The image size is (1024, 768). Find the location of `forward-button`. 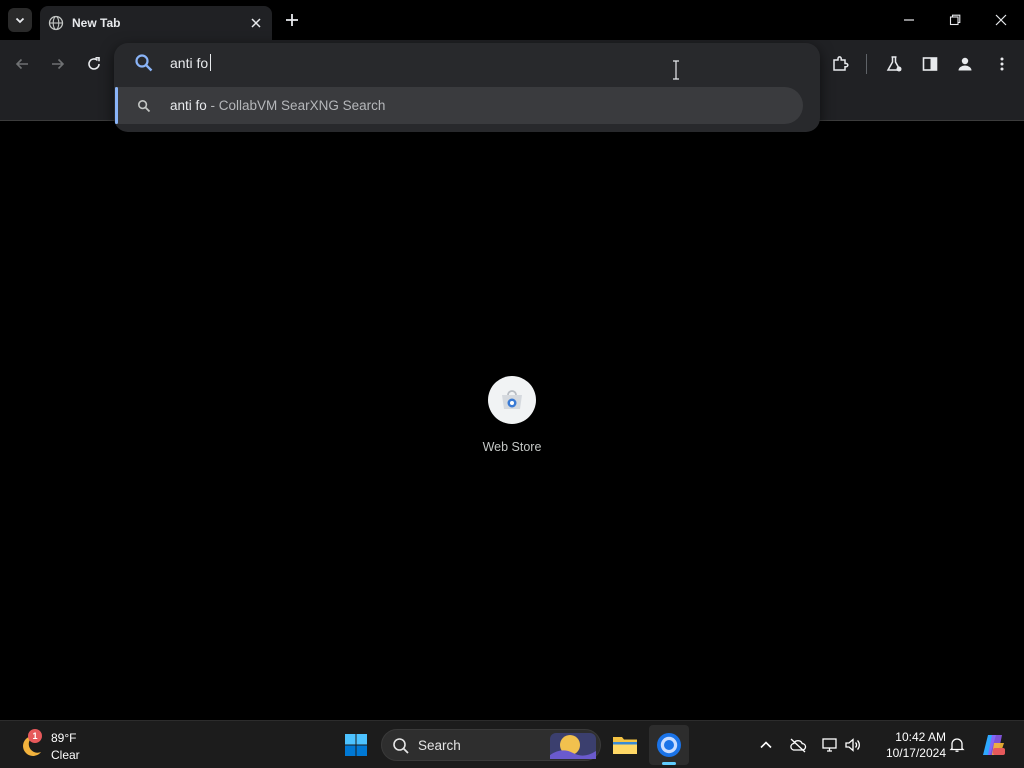

forward-button is located at coordinates (58, 64).